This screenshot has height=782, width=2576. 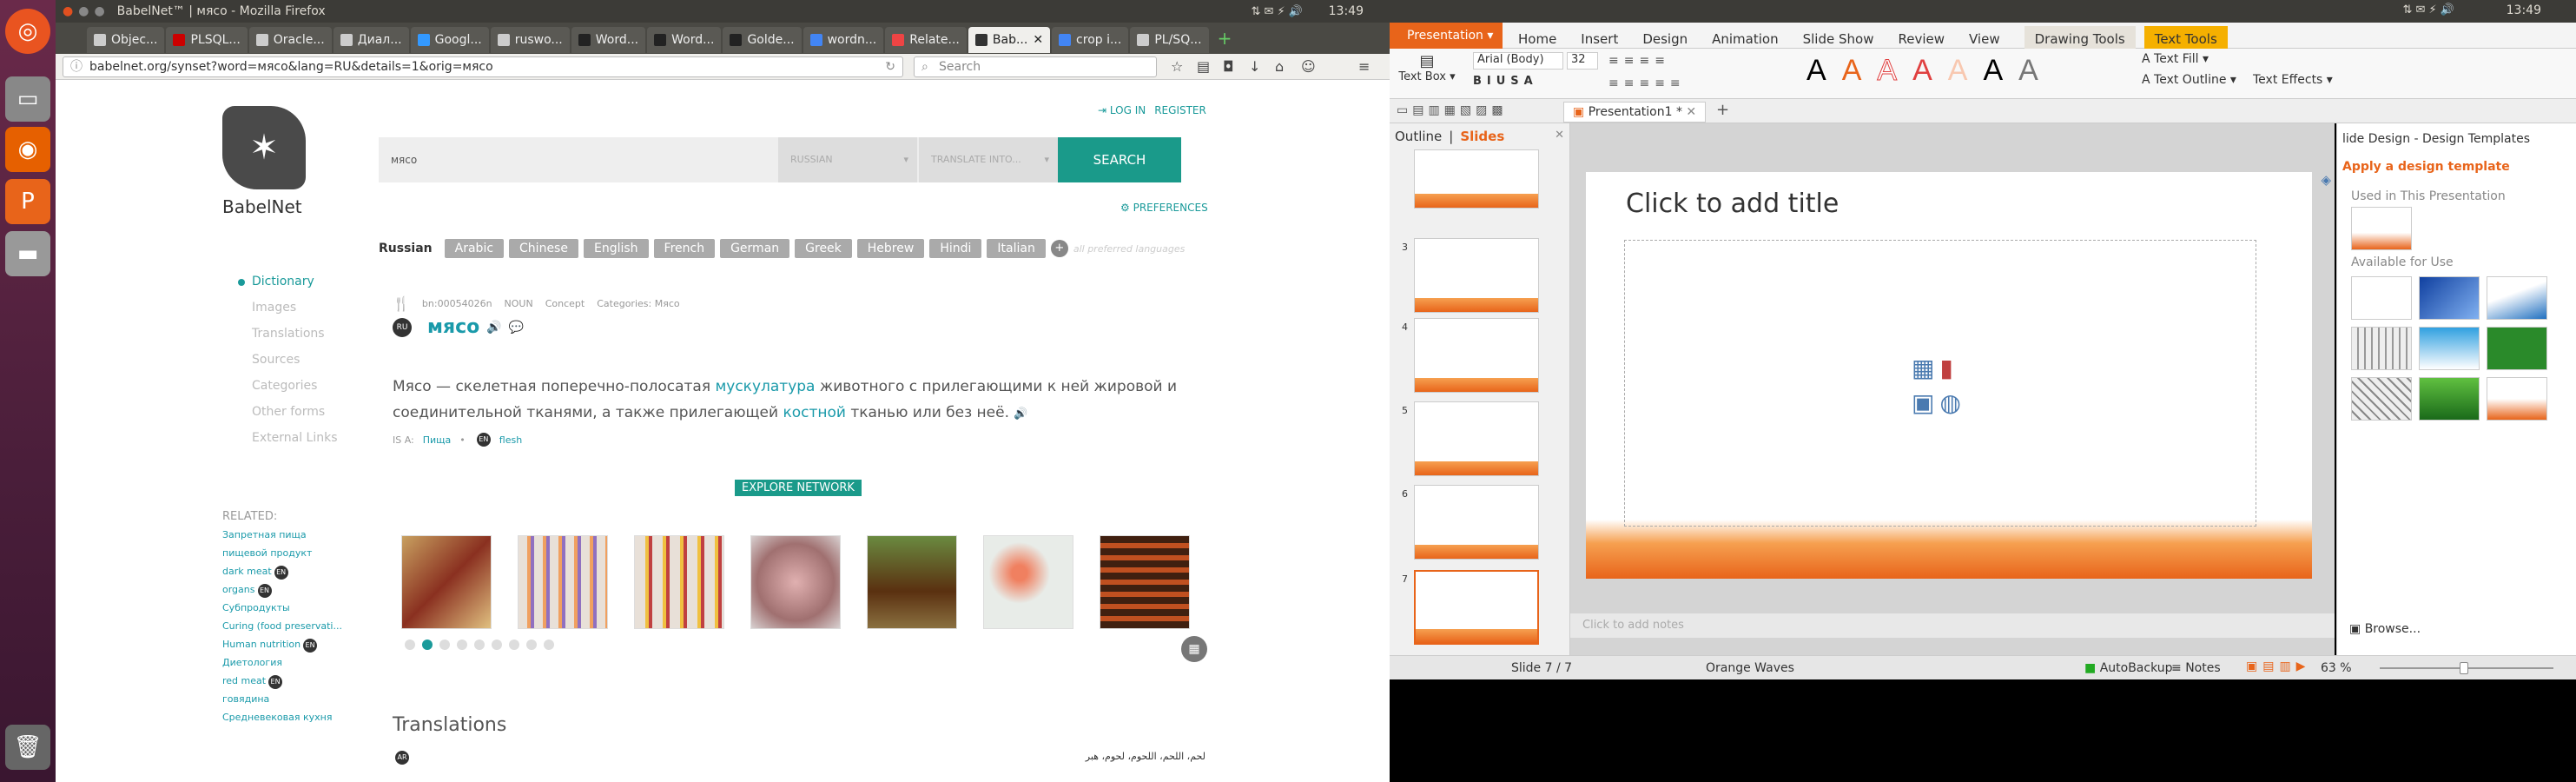 I want to click on nav-translations: Translations, so click(x=287, y=334).